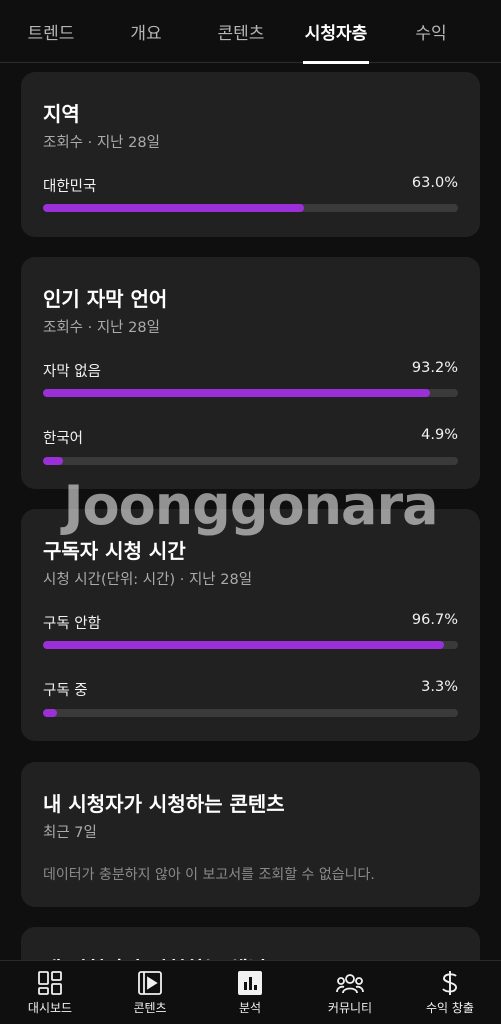 This screenshot has width=501, height=1024. I want to click on tab-bar: 트렌드 개요 콘텐츠 시청자층 수익, so click(250, 32).